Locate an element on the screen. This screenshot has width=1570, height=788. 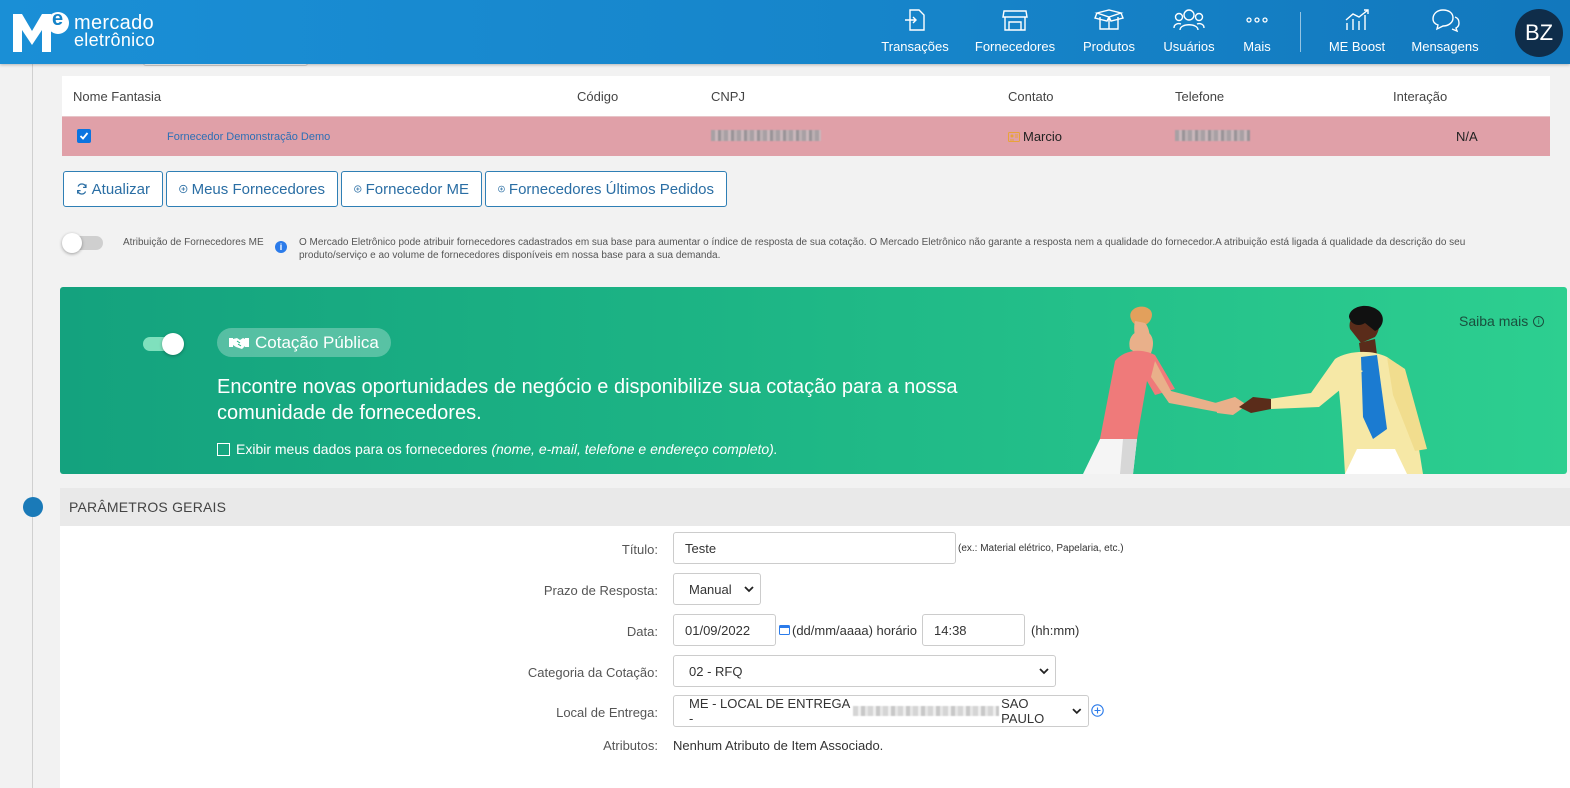
title-input: Teste is located at coordinates (814, 548).